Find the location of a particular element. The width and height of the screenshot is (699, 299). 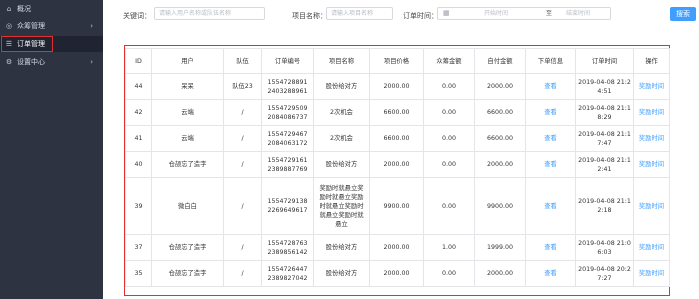

cell-project-name: 2次机会 is located at coordinates (341, 138).